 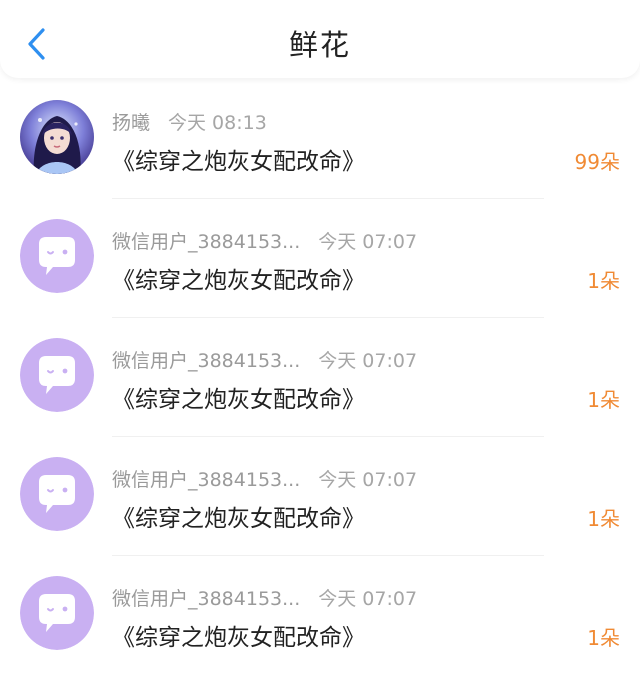 I want to click on header-bar: 鲜花, so click(x=320, y=39).